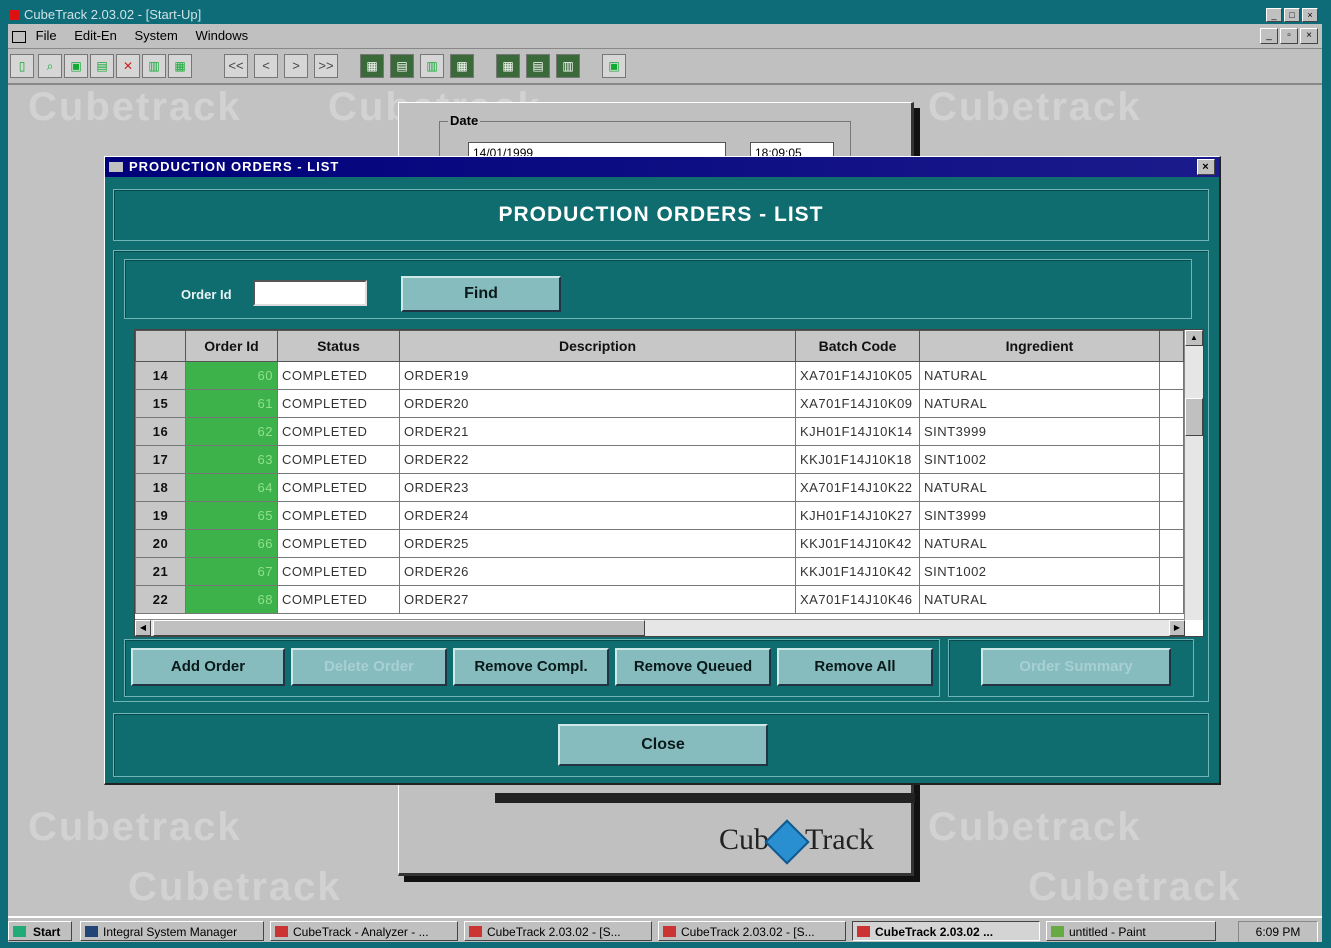 The image size is (1331, 948). What do you see at coordinates (231, 431) in the screenshot?
I see `order-id-cell: 62` at bounding box center [231, 431].